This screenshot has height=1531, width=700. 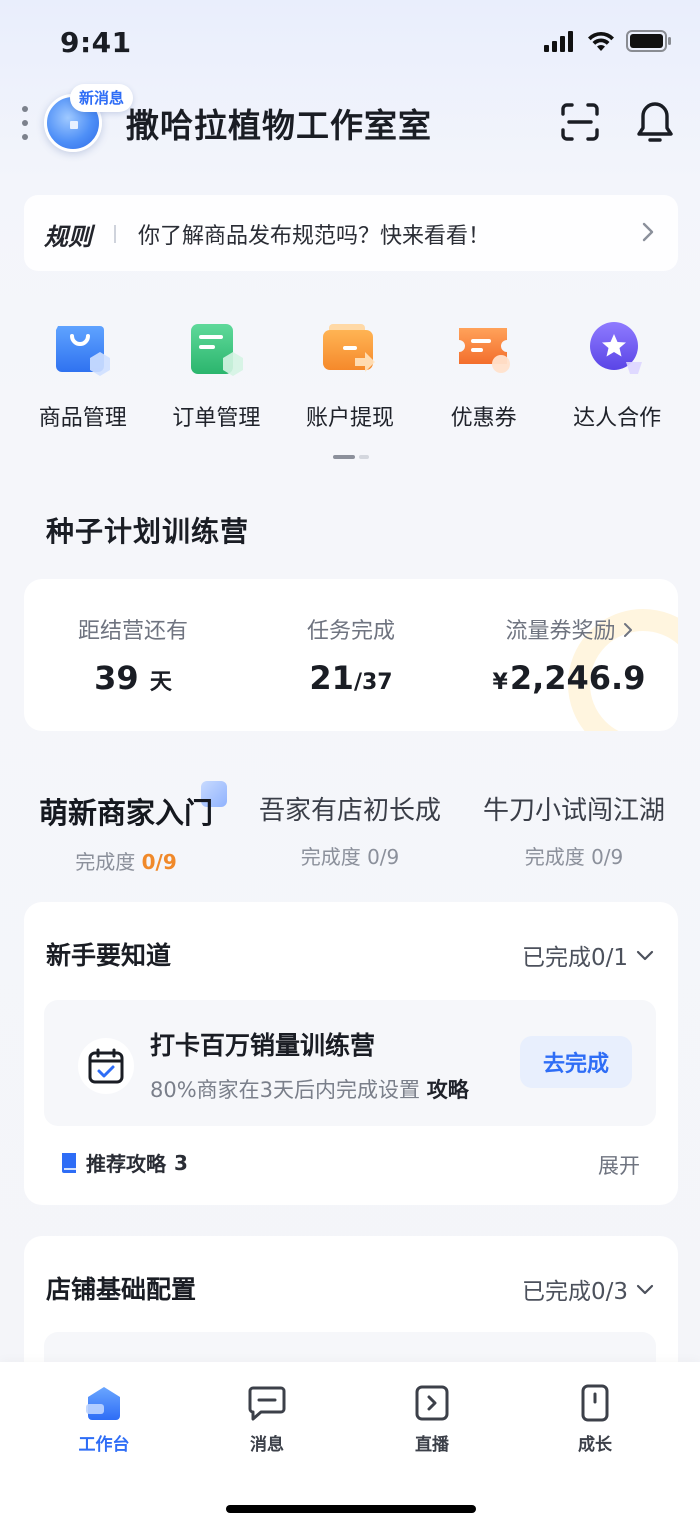 I want to click on tab-label: 直播, so click(x=432, y=1445).